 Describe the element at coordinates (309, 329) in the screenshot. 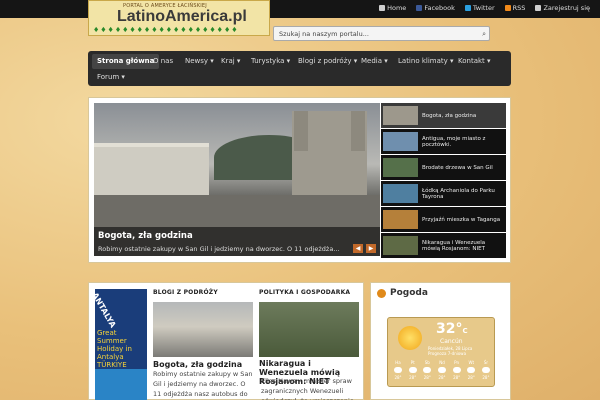

I see `politics-article-image` at that location.